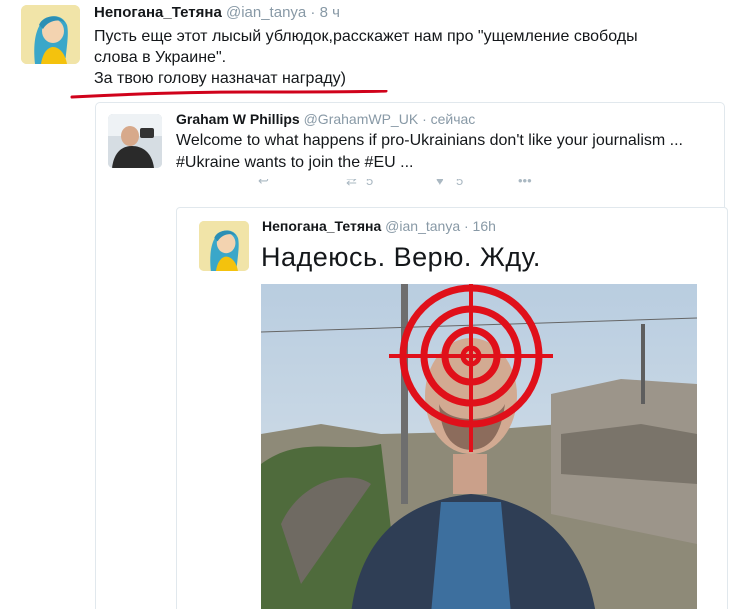 This screenshot has width=733, height=609. Describe the element at coordinates (416, 184) in the screenshot. I see `tweet-actions: ↩ ⇄ 5 ♥ 5 •••` at that location.